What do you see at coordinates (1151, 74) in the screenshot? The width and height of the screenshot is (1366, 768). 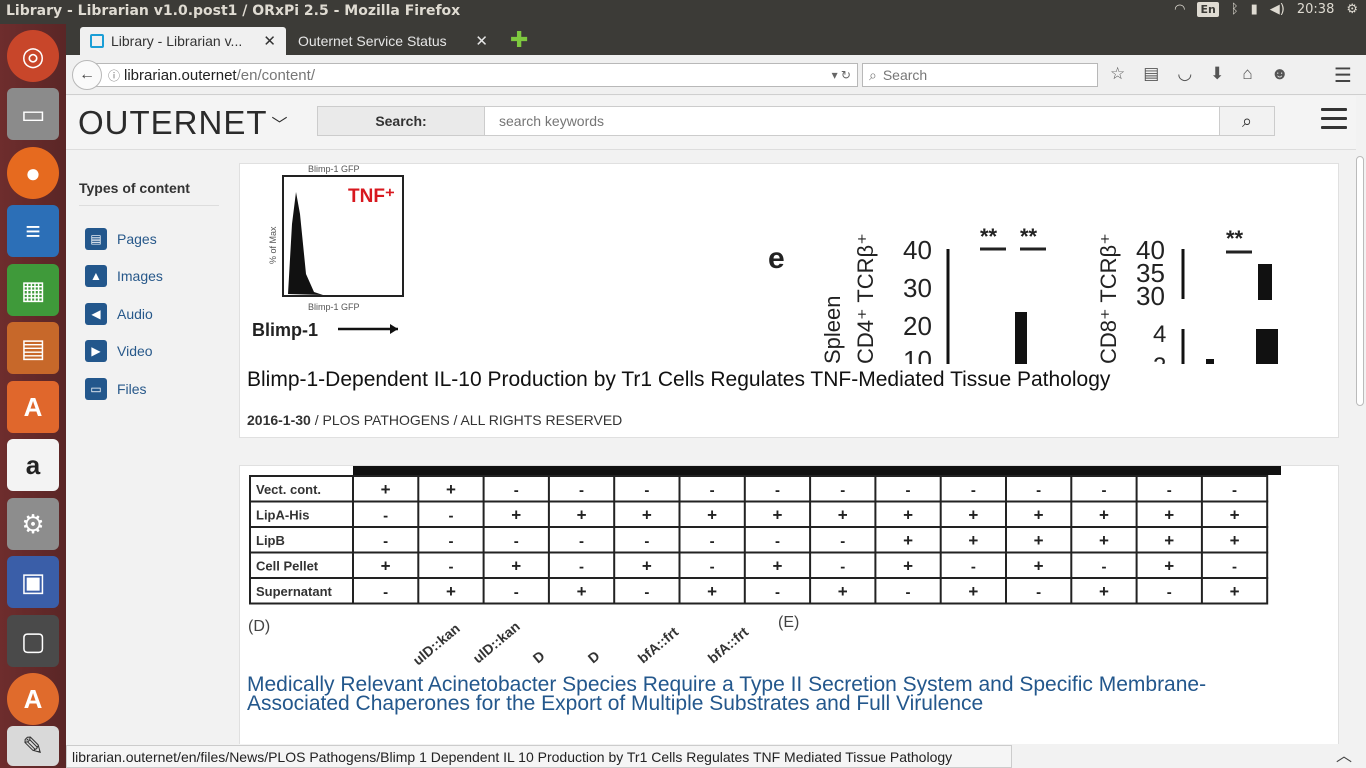 I see `reading-list-icon: ▤` at bounding box center [1151, 74].